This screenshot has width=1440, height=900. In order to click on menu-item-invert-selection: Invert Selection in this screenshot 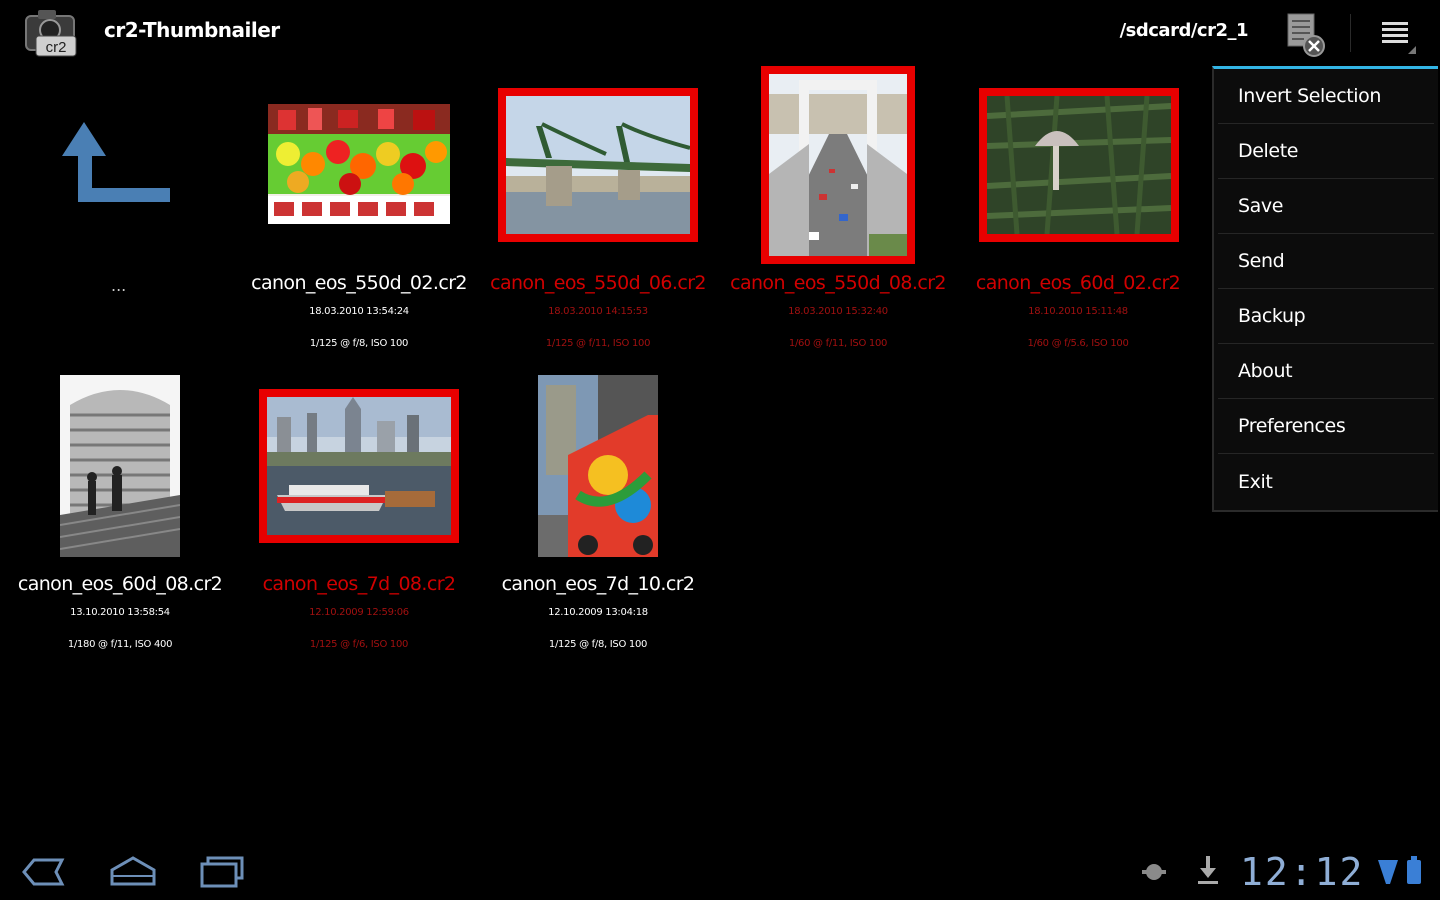, I will do `click(1326, 96)`.